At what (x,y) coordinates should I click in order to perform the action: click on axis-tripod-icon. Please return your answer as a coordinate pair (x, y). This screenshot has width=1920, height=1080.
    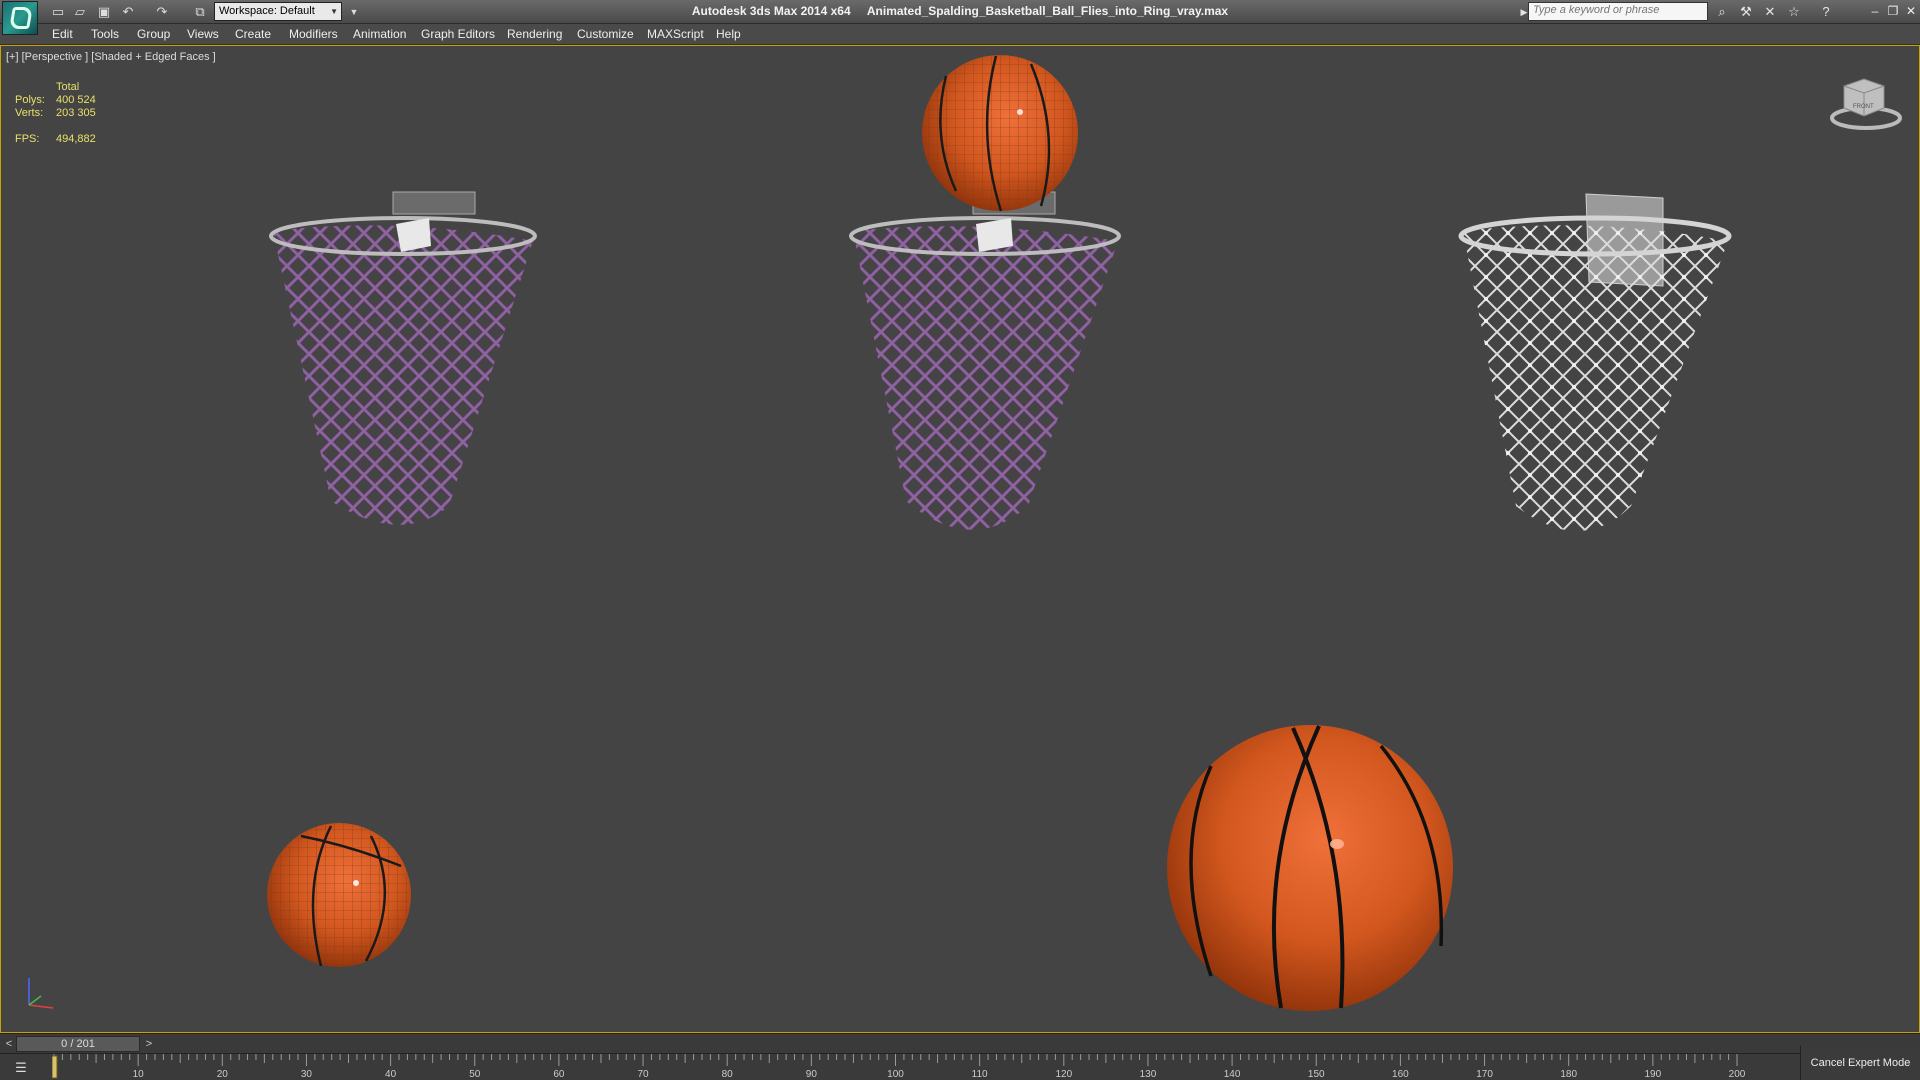
    Looking at the image, I should click on (41, 993).